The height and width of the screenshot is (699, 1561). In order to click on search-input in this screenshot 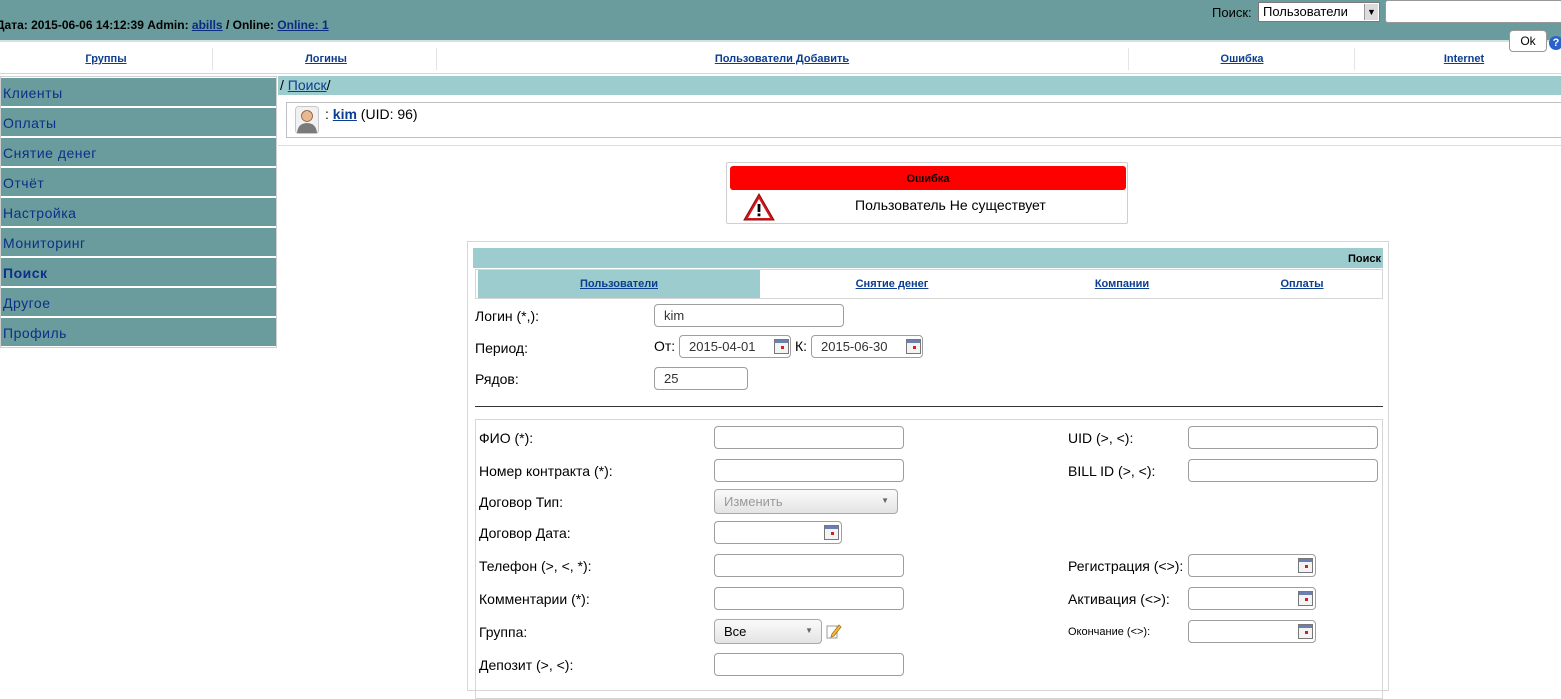, I will do `click(1473, 11)`.